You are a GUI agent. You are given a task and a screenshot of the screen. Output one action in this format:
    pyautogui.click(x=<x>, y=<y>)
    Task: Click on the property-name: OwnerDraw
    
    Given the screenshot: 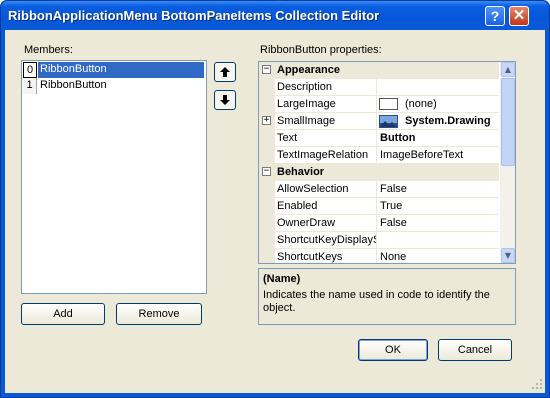 What is the action you would take?
    pyautogui.click(x=326, y=223)
    